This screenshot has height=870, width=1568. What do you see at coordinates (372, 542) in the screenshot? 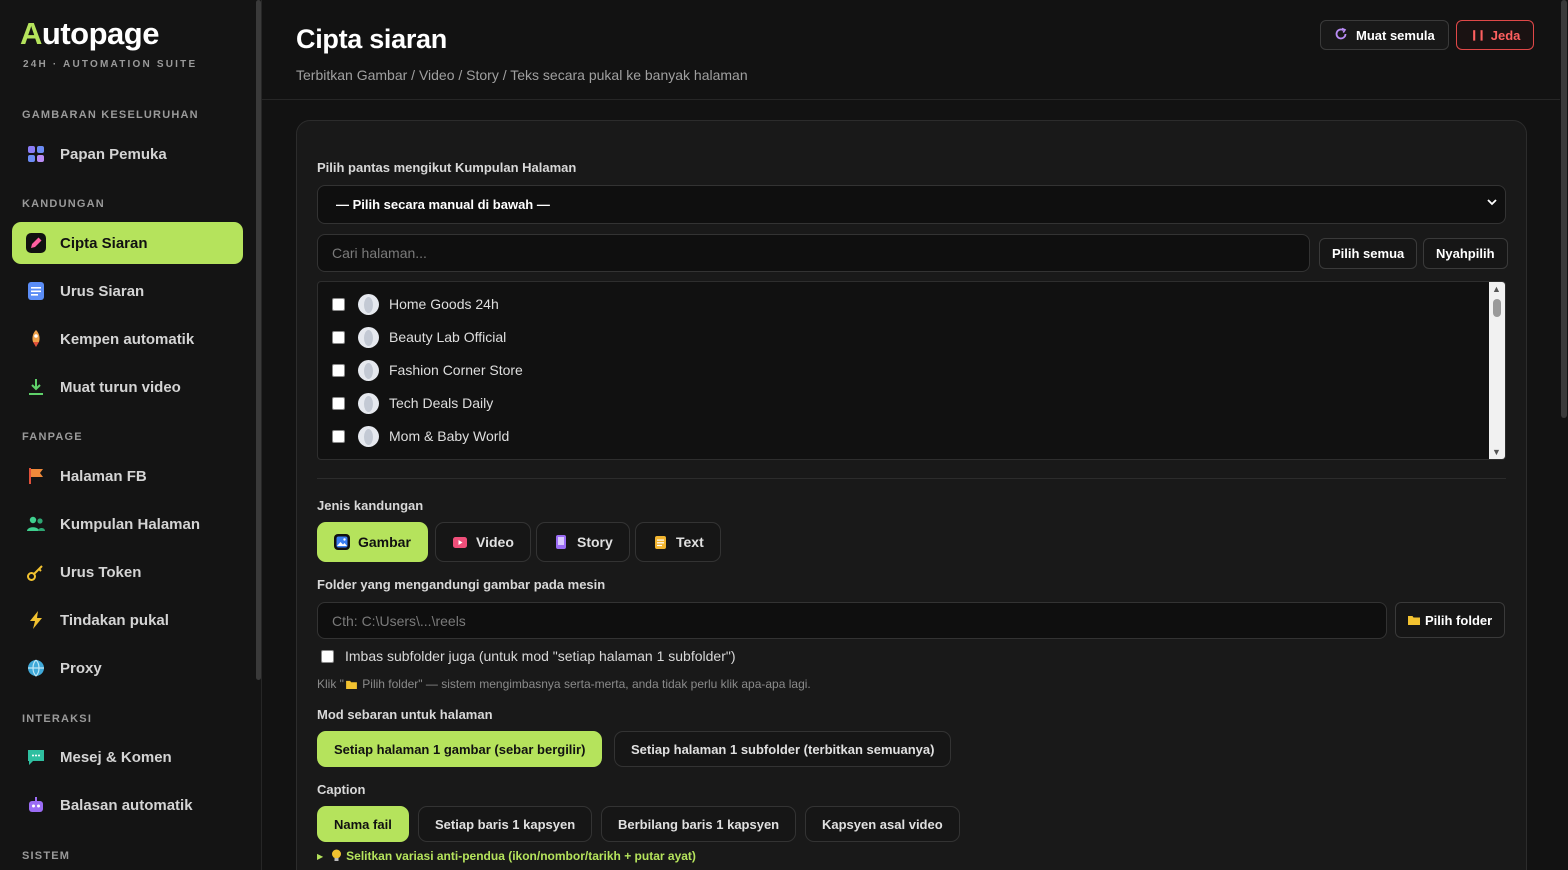
I see `content-type-image: Gambar` at bounding box center [372, 542].